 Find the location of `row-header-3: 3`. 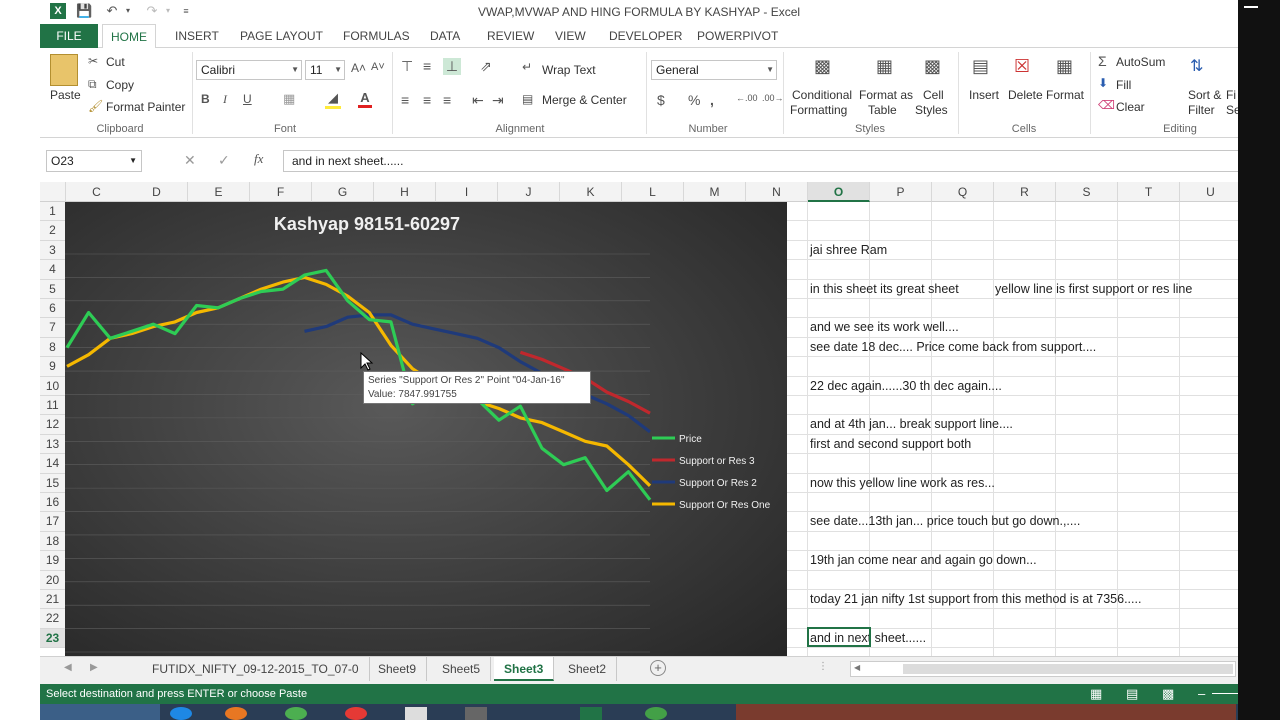

row-header-3: 3 is located at coordinates (53, 250).